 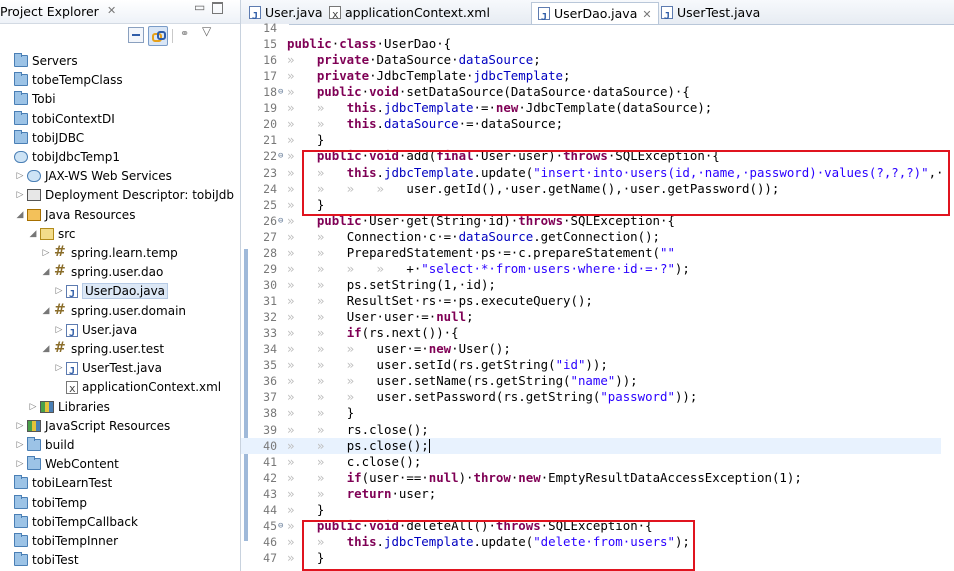 What do you see at coordinates (270, 493) in the screenshot?
I see `line-number: 43` at bounding box center [270, 493].